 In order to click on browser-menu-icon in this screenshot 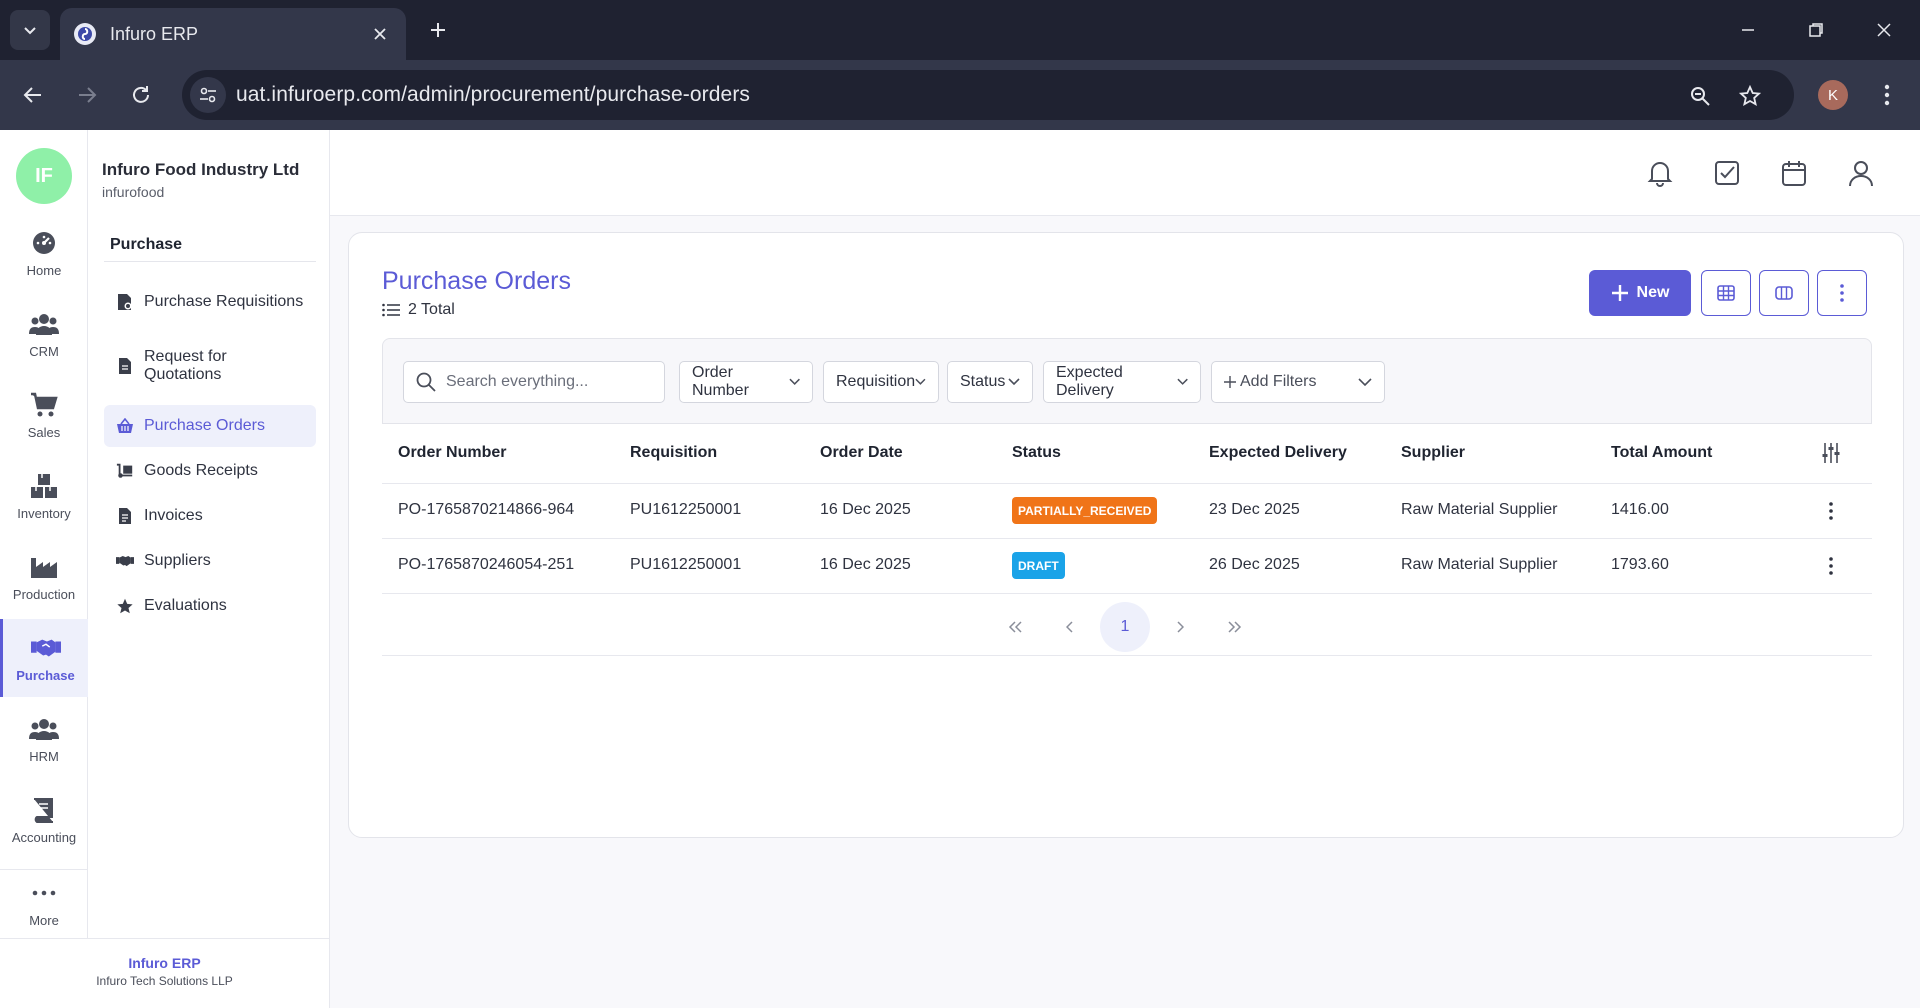, I will do `click(1887, 95)`.